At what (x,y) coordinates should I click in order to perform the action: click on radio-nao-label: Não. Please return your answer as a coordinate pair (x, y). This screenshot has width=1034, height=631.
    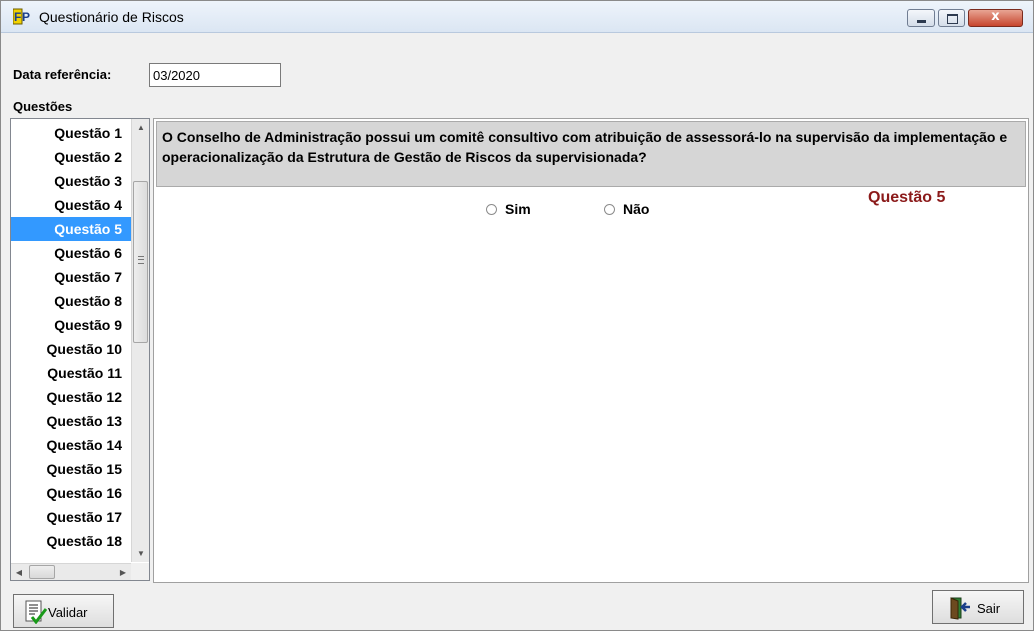
    Looking at the image, I should click on (636, 209).